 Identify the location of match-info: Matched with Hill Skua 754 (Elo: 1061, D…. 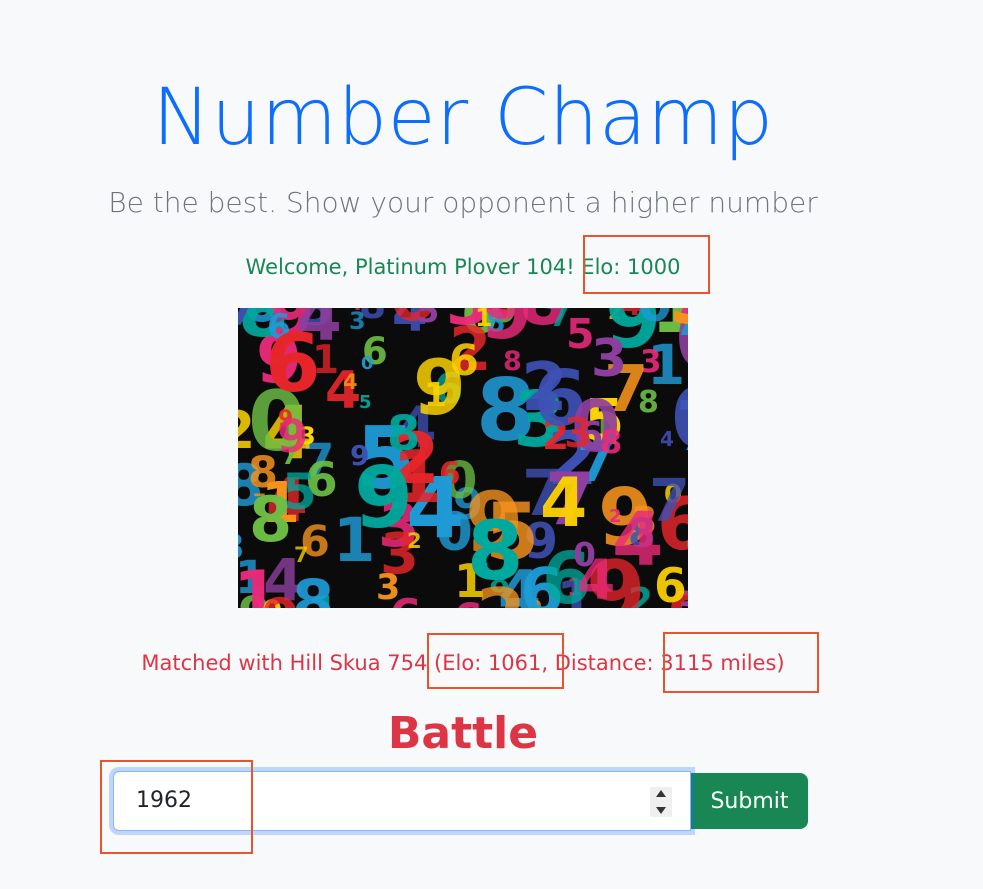
(463, 663).